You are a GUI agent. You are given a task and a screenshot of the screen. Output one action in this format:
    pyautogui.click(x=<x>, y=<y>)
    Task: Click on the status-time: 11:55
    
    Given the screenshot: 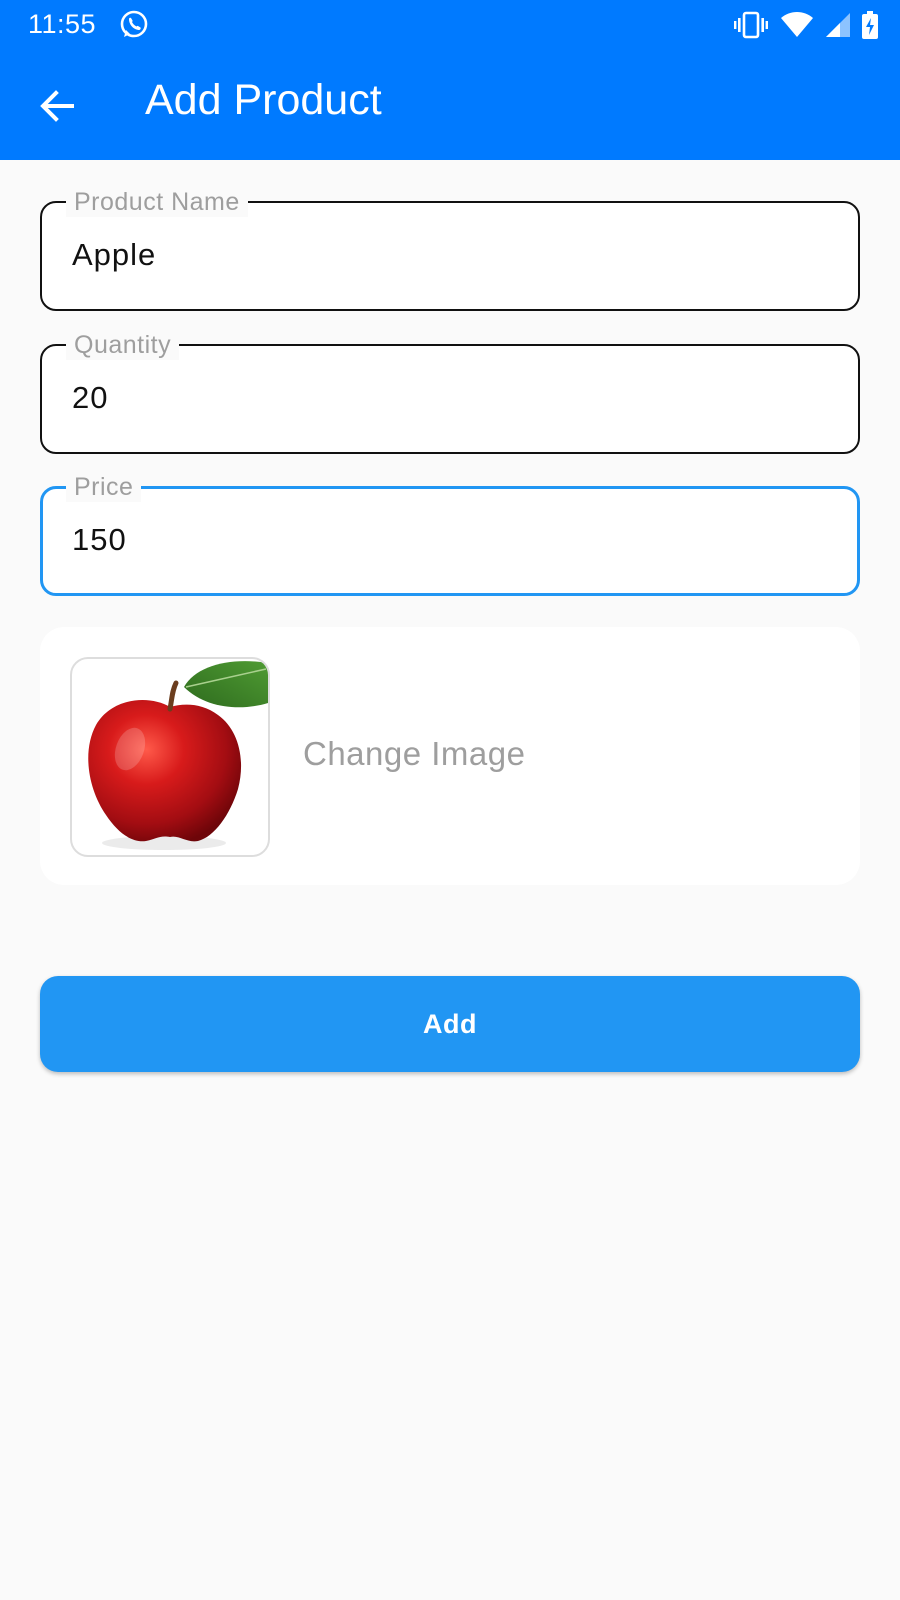 What is the action you would take?
    pyautogui.click(x=62, y=24)
    